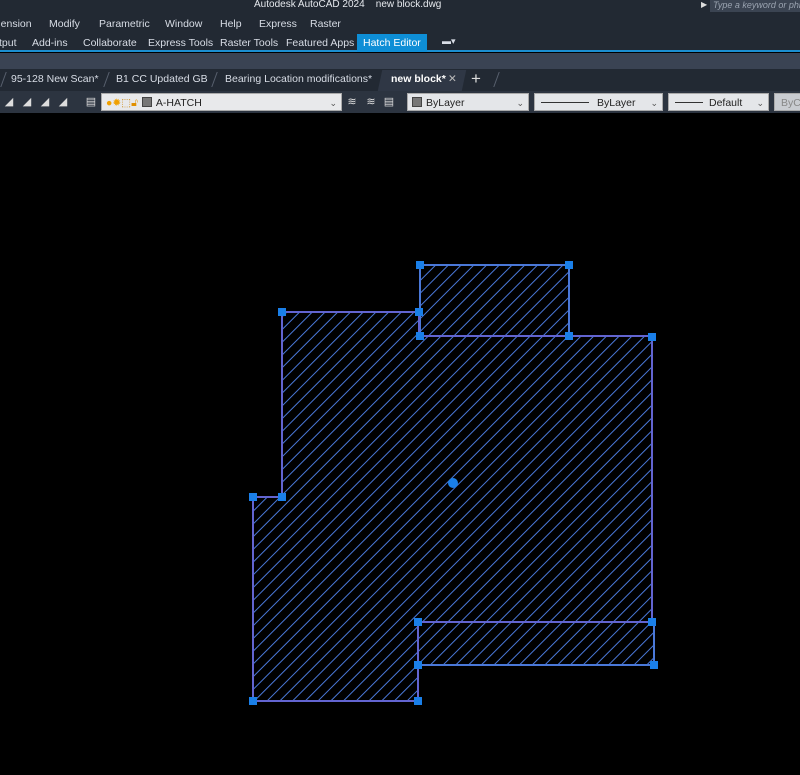  I want to click on hatch-center-grip, so click(453, 483).